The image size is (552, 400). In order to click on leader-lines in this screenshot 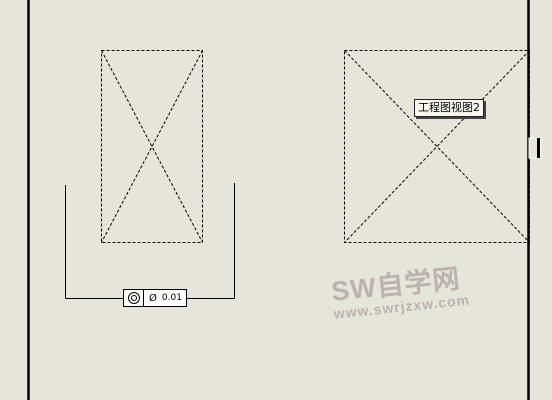, I will do `click(150, 241)`.